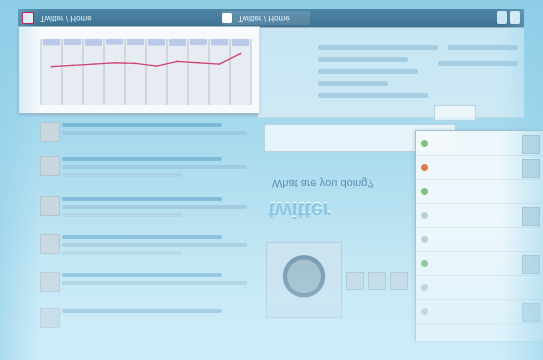 Image resolution: width=543 pixels, height=360 pixels. I want to click on compose-prompt: What are you doing?, so click(323, 183).